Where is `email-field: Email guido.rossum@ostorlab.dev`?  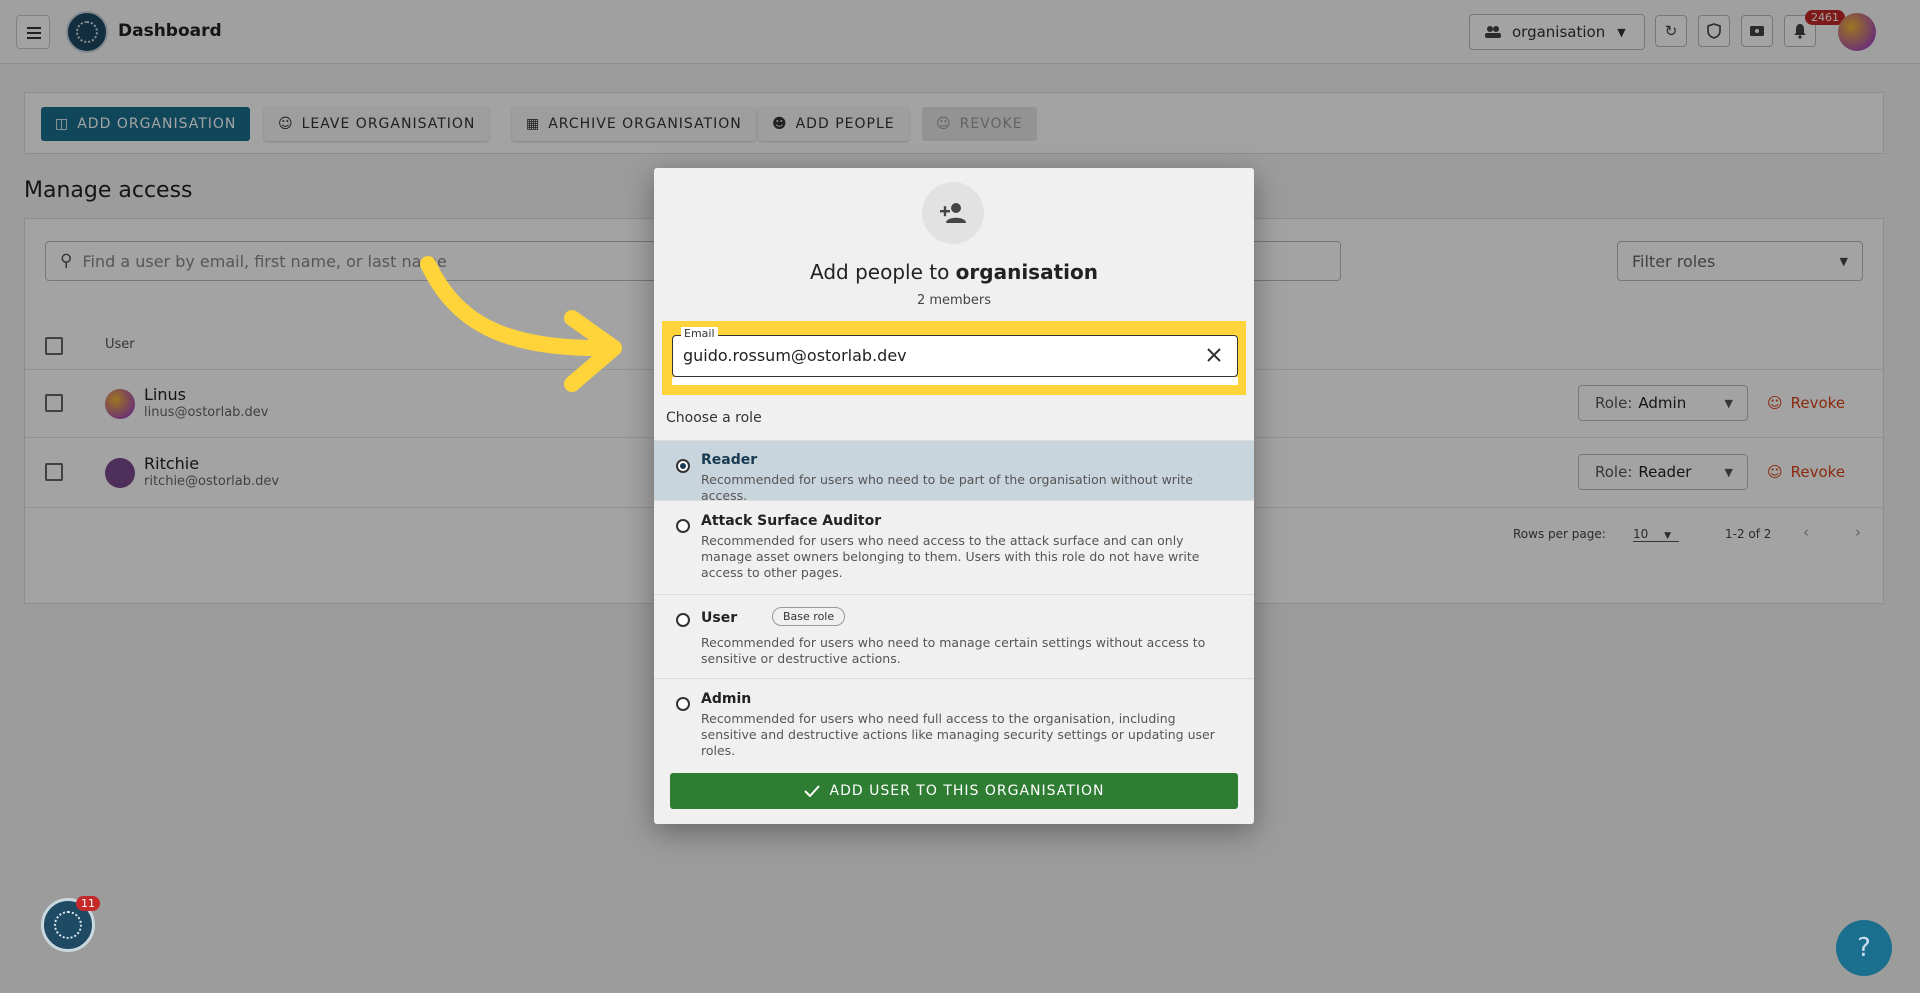 email-field: Email guido.rossum@ostorlab.dev is located at coordinates (955, 352).